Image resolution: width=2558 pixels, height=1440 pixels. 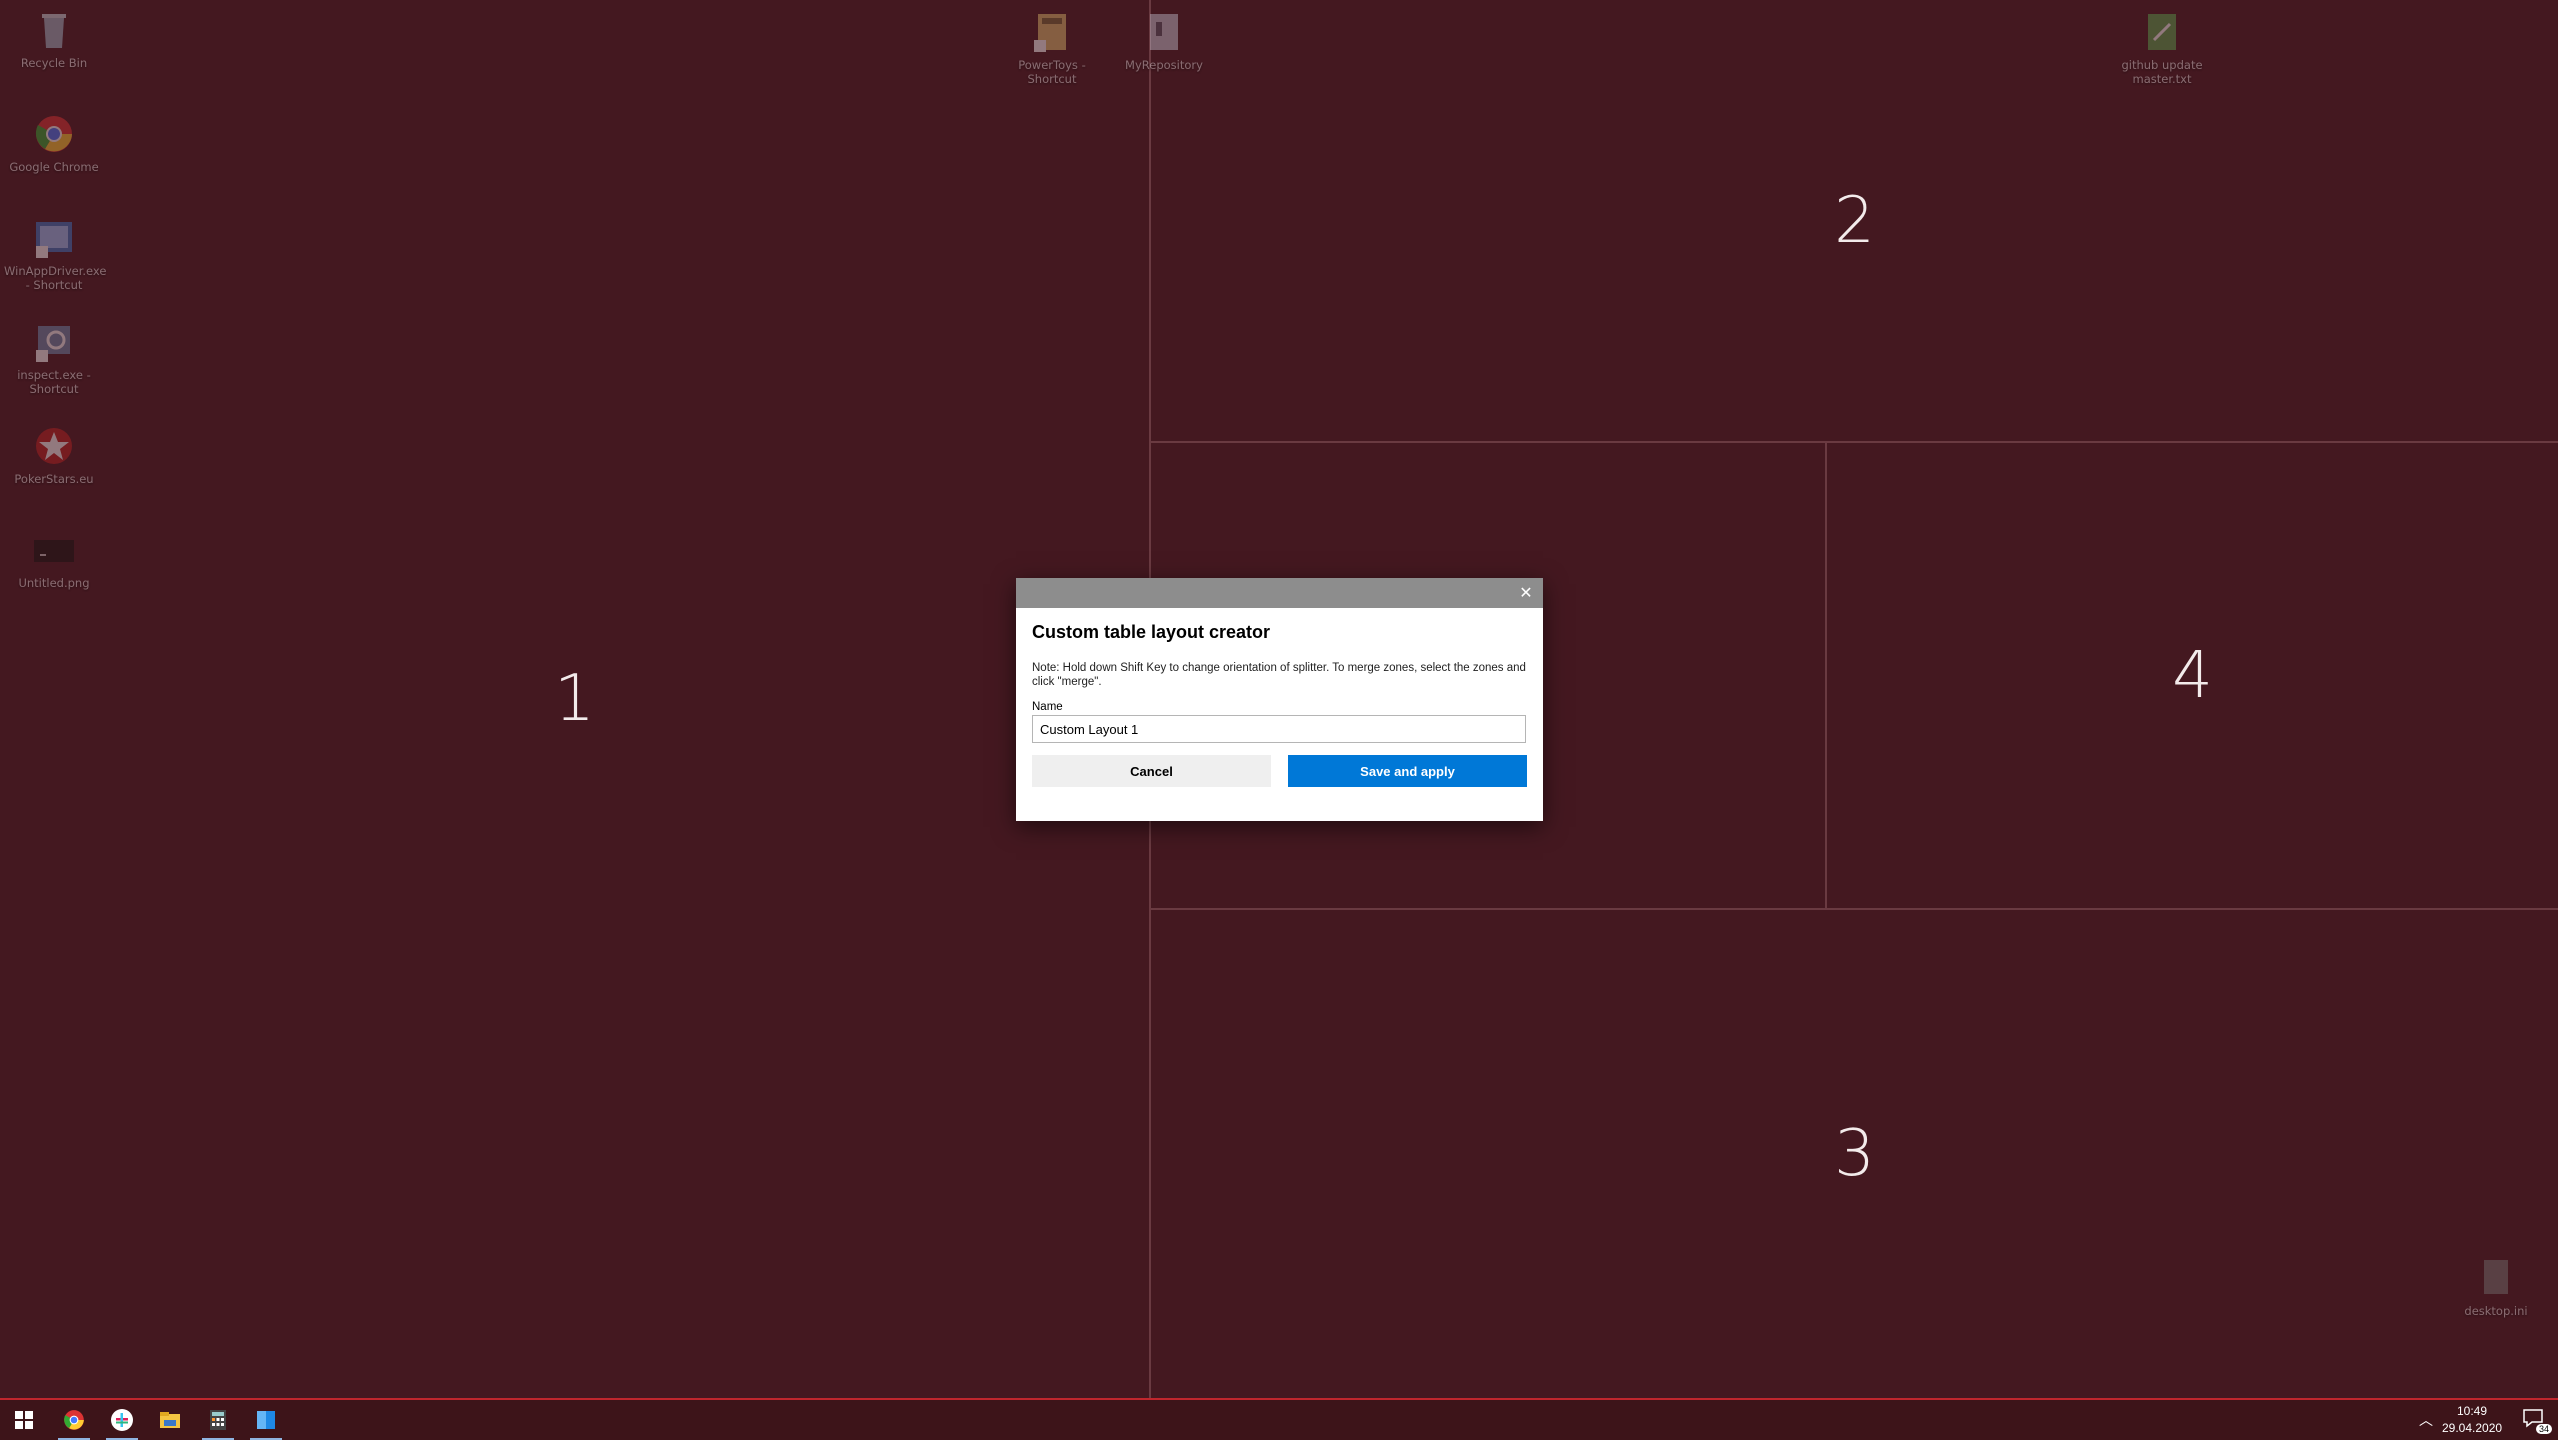 I want to click on close-icon: ✕, so click(x=1526, y=593).